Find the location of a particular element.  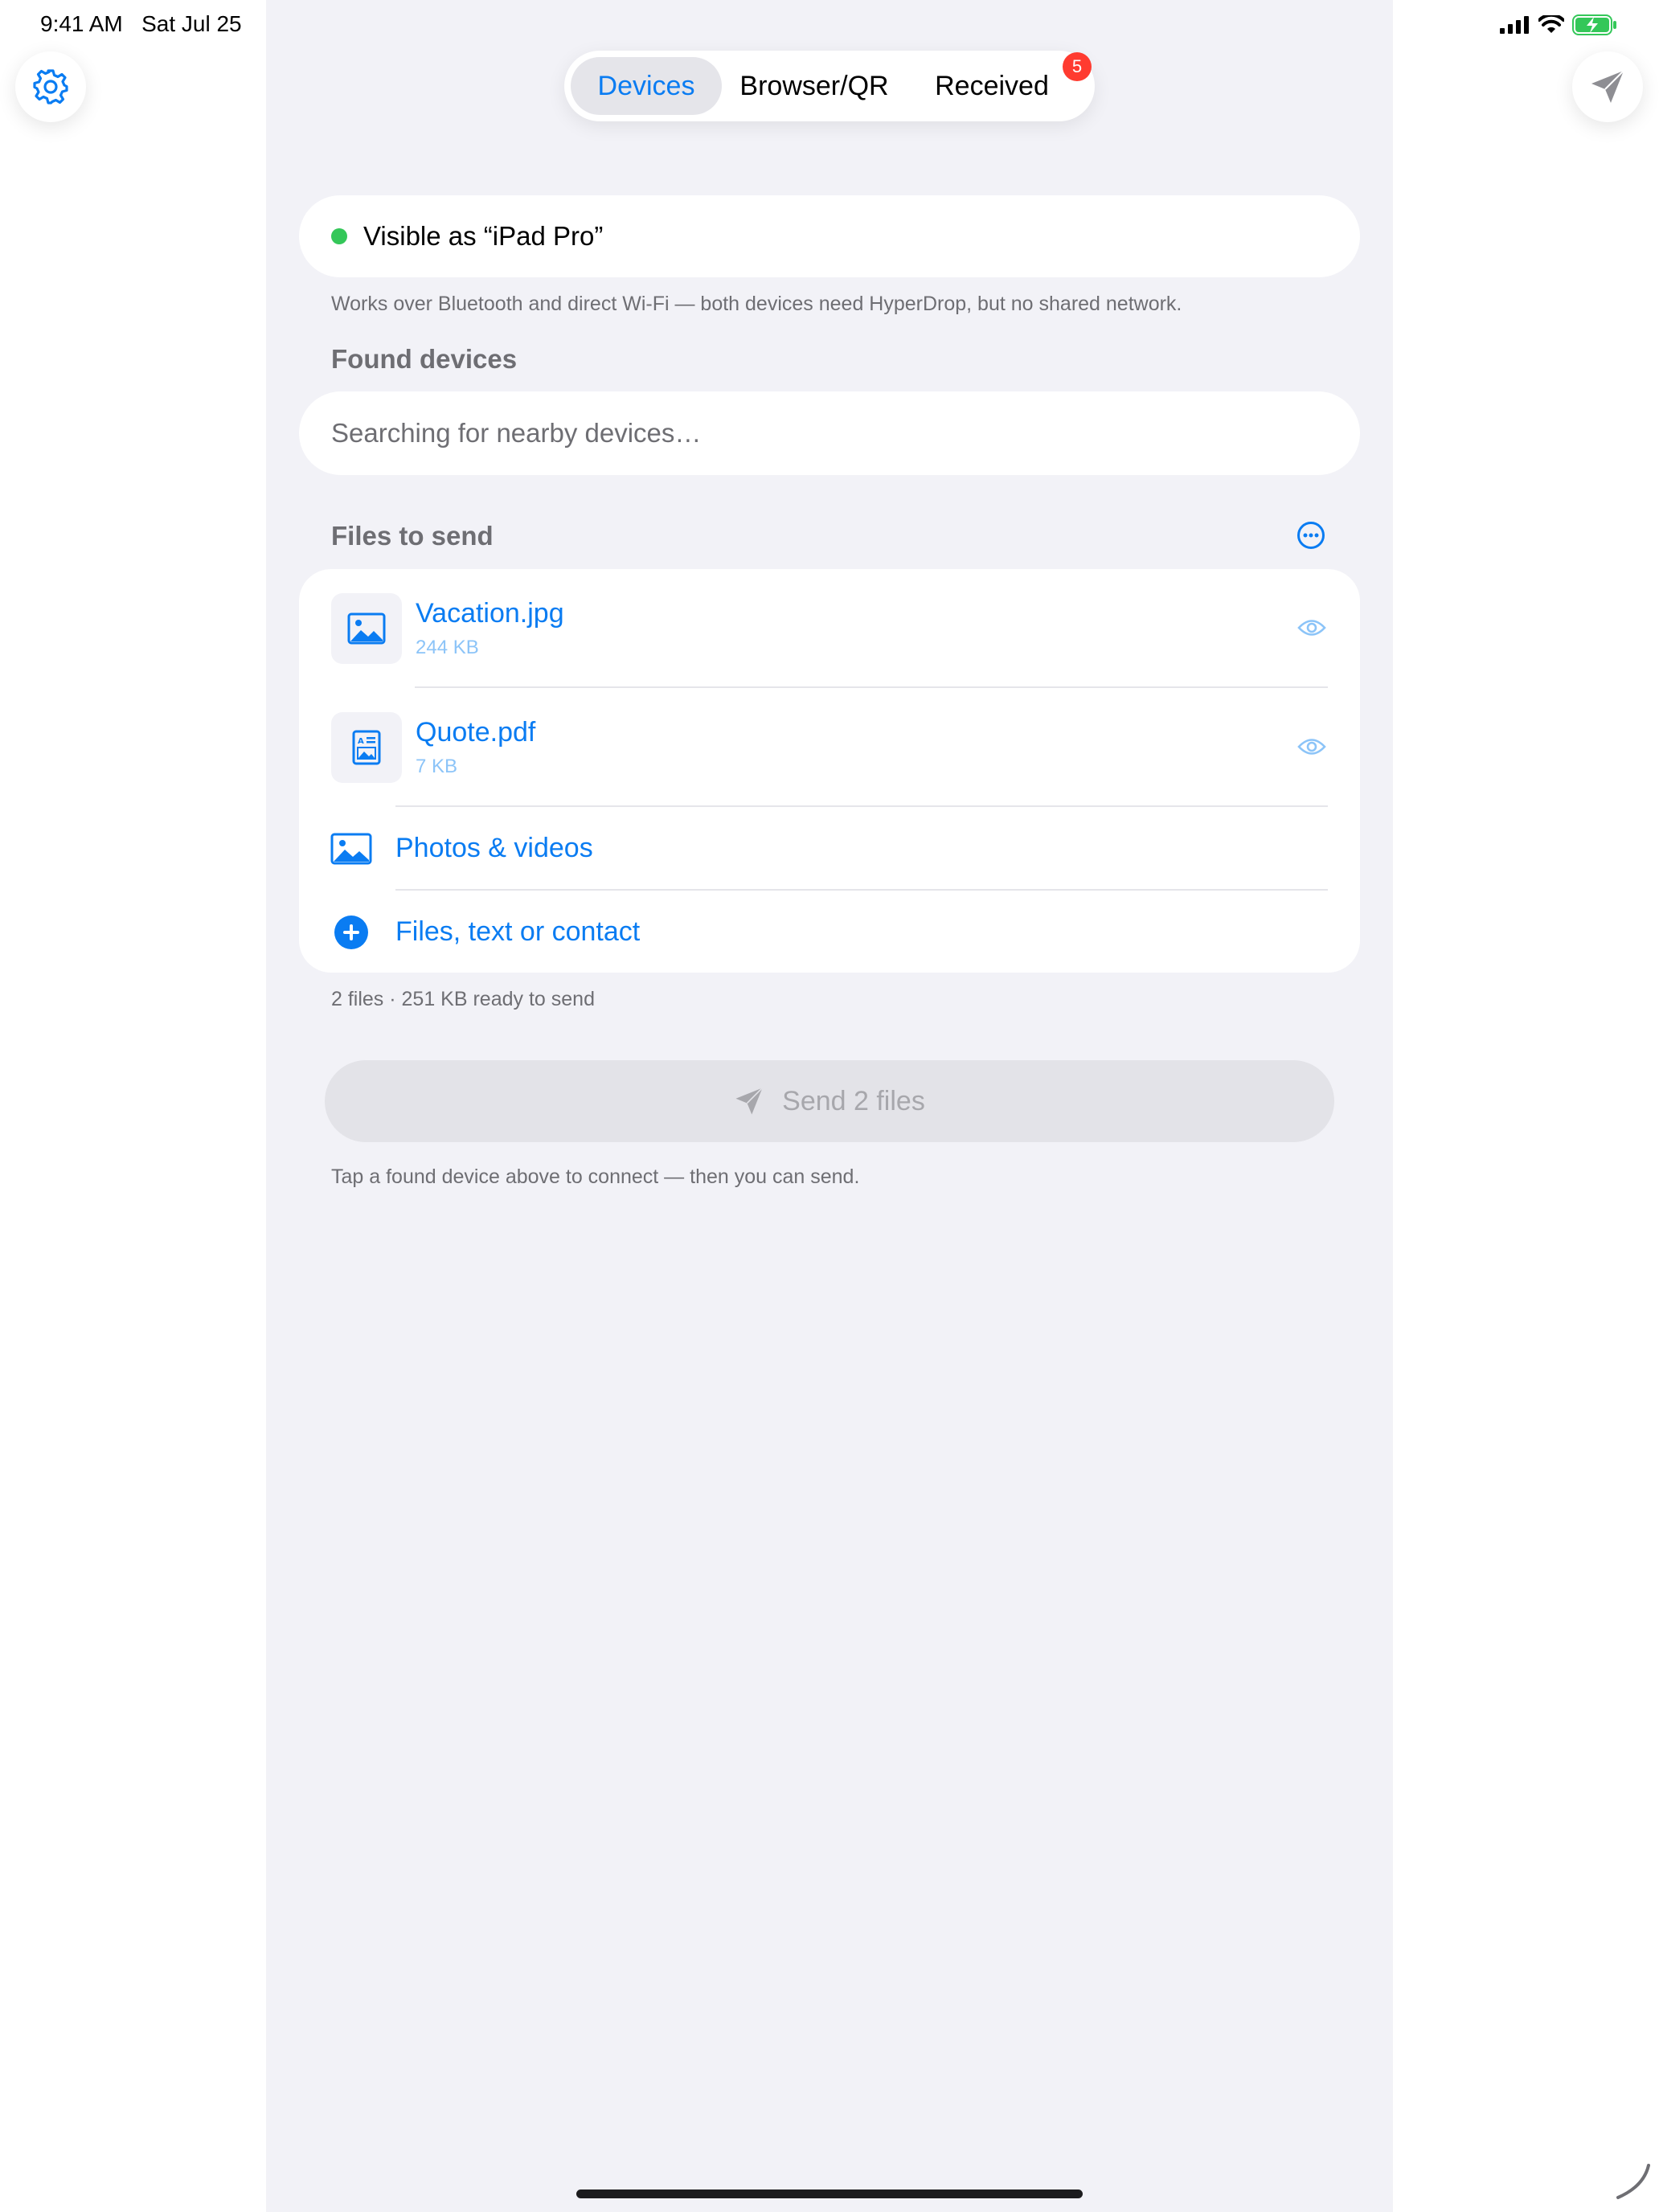

file-row-quote: A Quote.pdf 7 KB is located at coordinates (829, 747).